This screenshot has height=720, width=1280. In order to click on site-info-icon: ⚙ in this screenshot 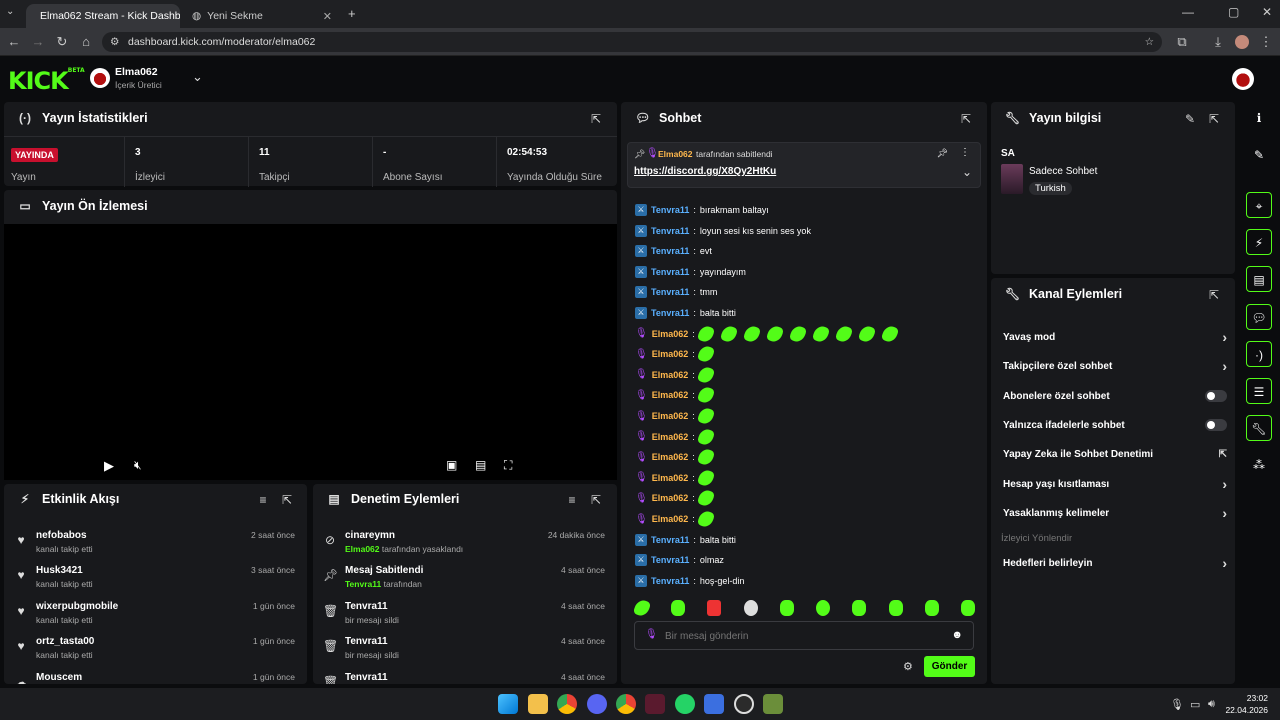, I will do `click(114, 42)`.